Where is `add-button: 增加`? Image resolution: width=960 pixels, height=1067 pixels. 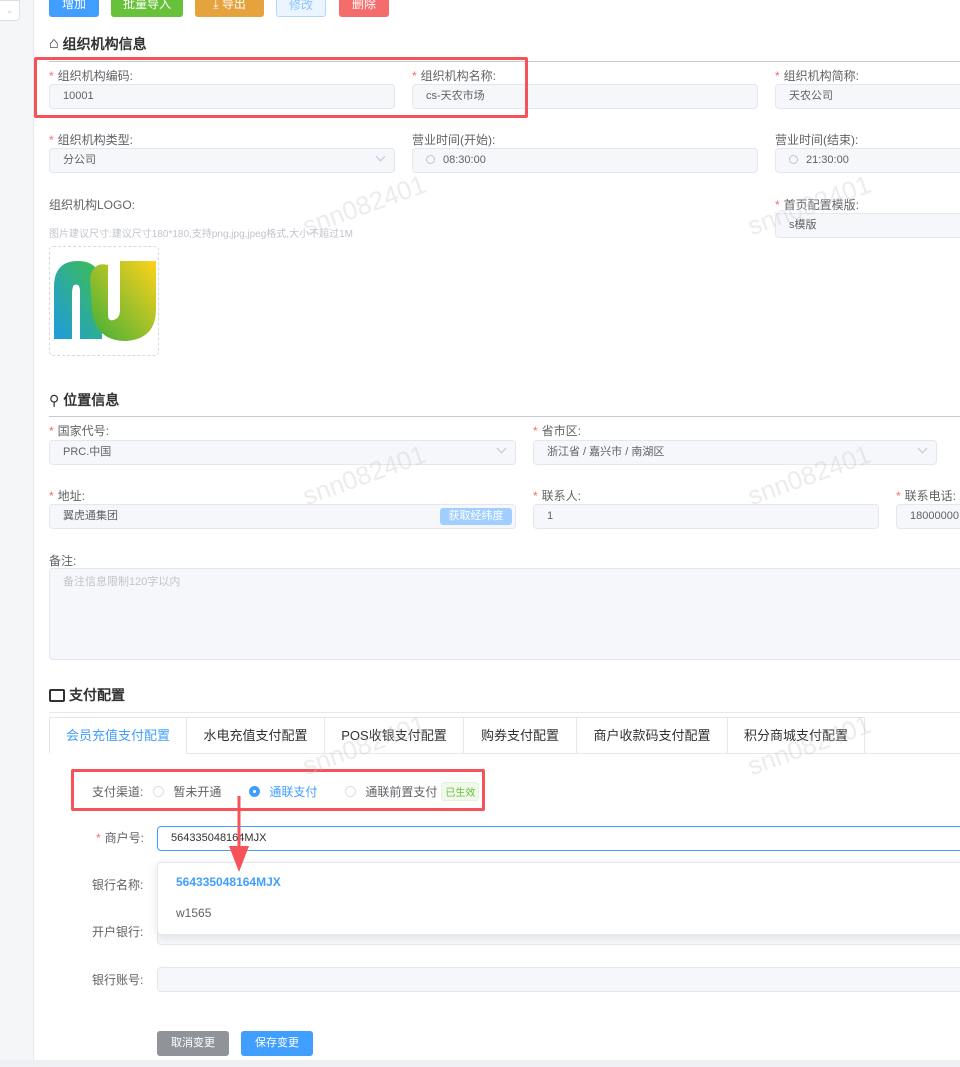
add-button: 增加 is located at coordinates (74, 8).